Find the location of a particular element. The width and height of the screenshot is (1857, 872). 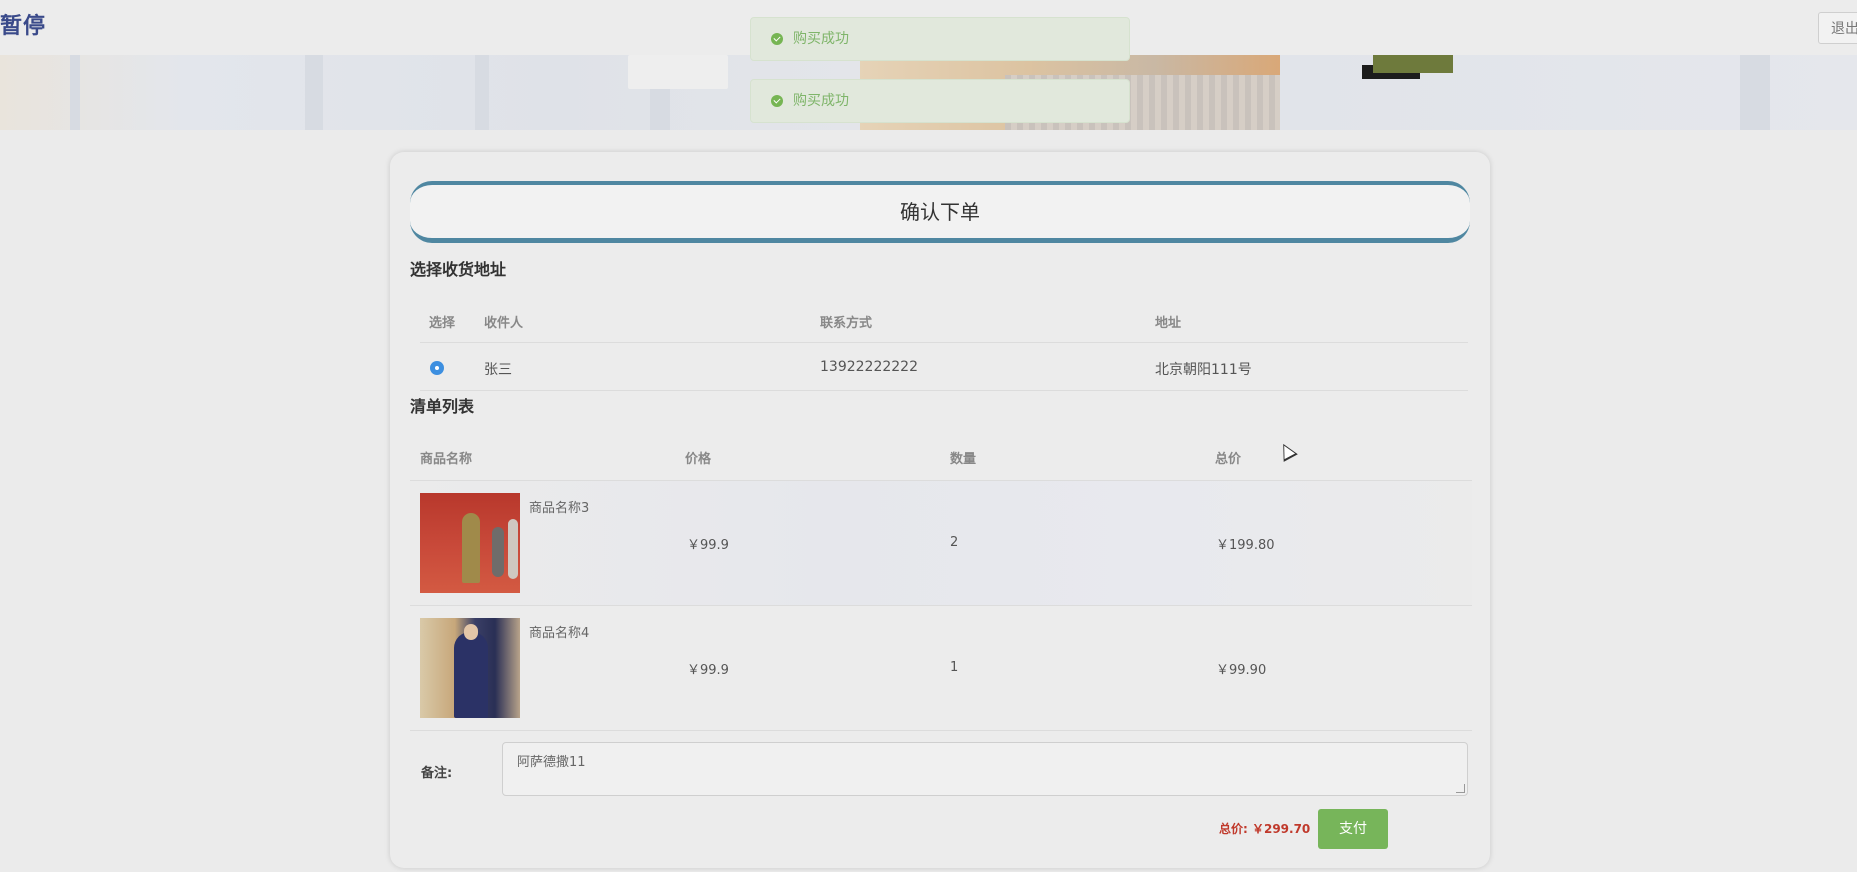

note-label: 备注: is located at coordinates (437, 773).